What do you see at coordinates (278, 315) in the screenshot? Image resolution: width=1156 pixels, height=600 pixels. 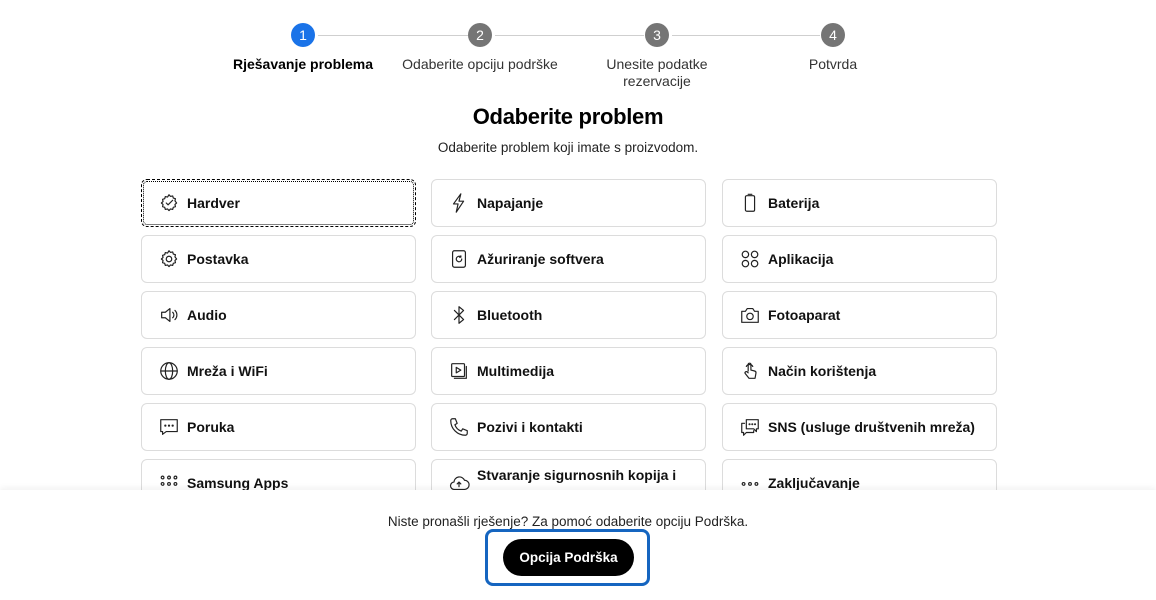 I see `category-audio: Audio` at bounding box center [278, 315].